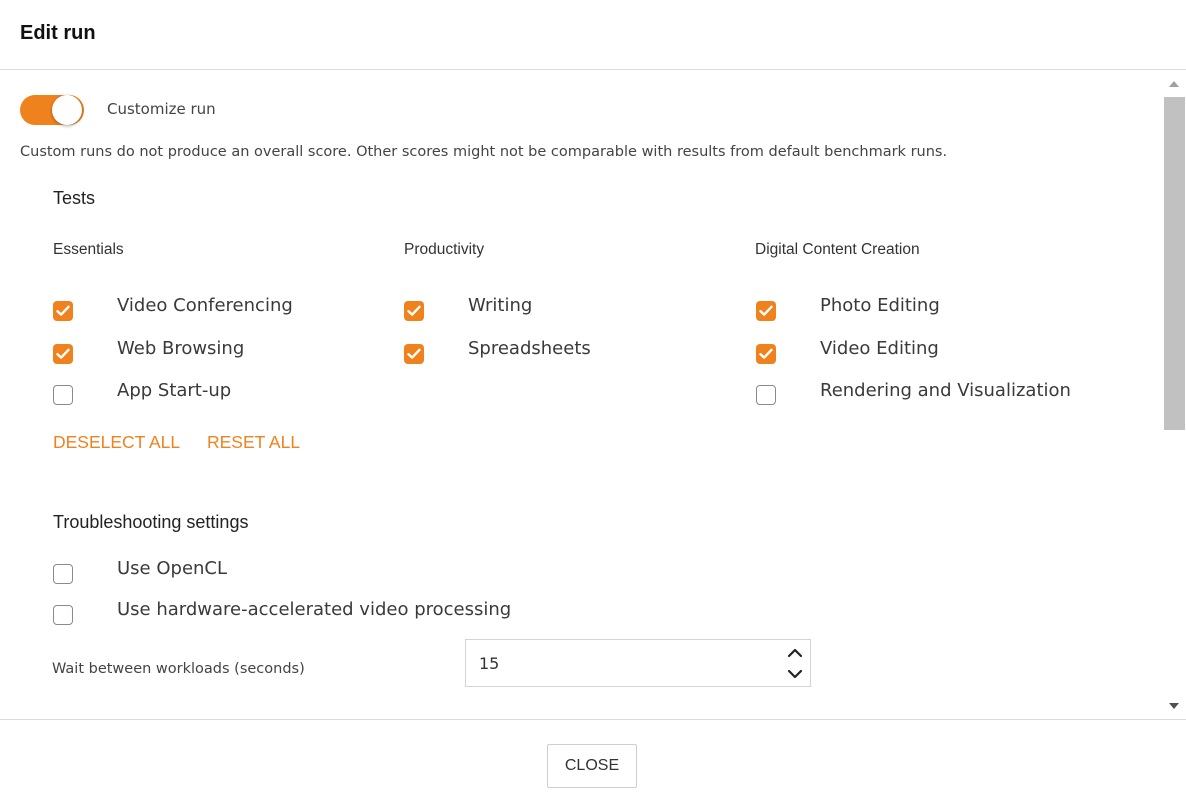 This screenshot has width=1186, height=806. I want to click on dialog-title: Edit run, so click(58, 33).